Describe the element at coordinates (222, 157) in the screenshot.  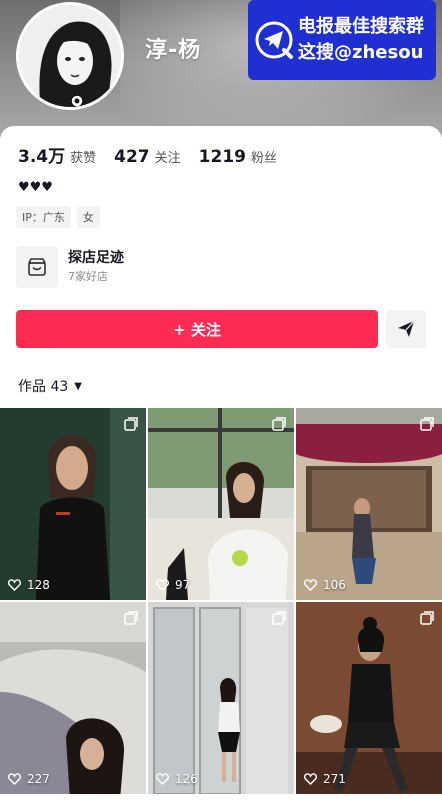
I see `stat-followers-value: 1219` at that location.